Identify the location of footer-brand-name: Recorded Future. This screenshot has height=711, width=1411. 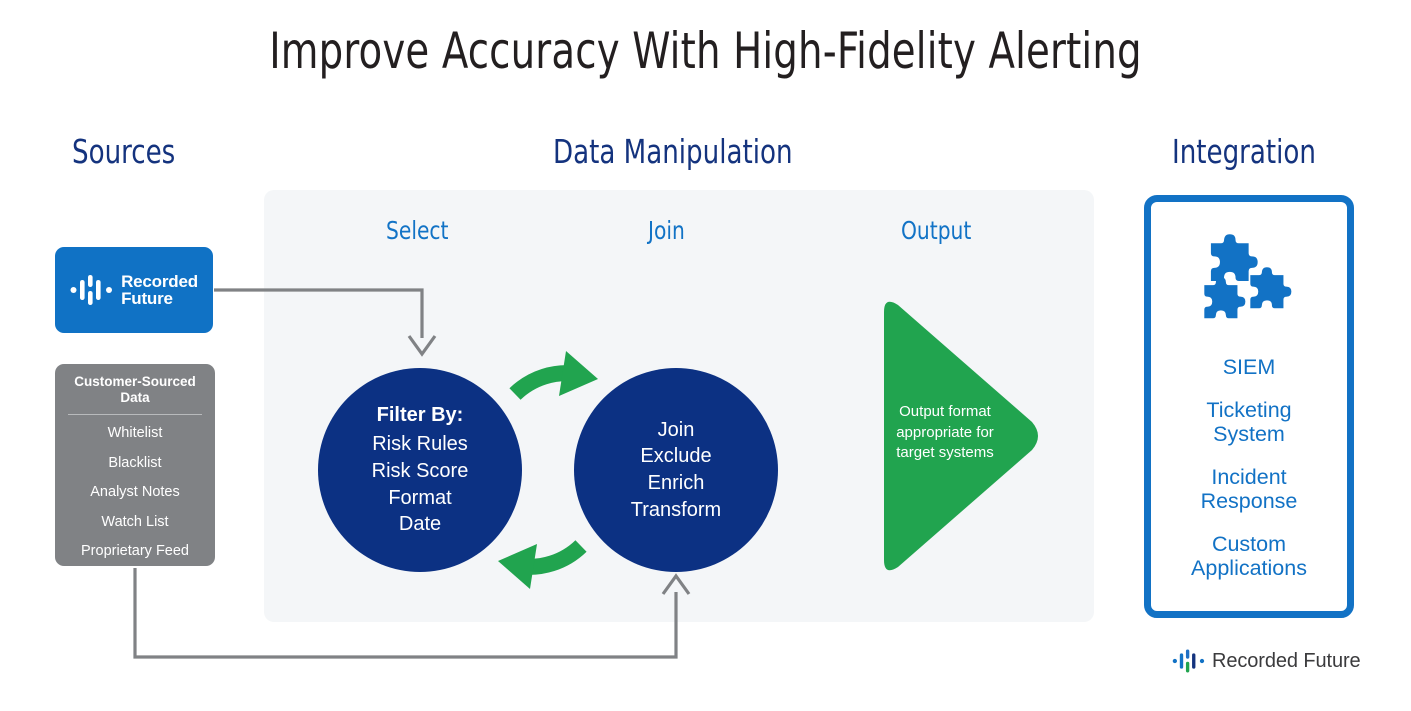
(1286, 660).